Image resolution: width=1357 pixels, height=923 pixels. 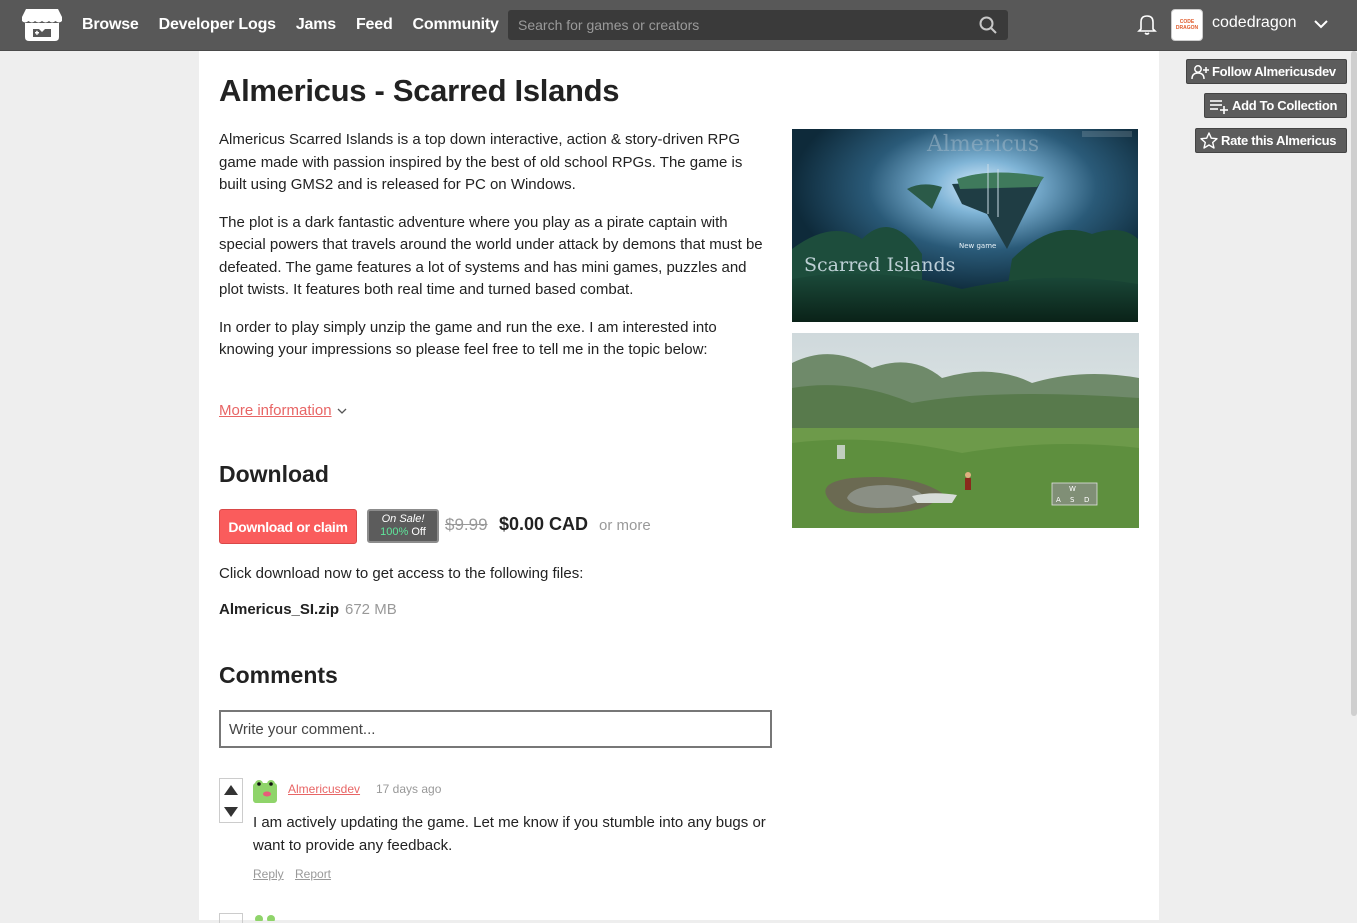 I want to click on rate-label: Rate this Almericus, so click(x=1279, y=140).